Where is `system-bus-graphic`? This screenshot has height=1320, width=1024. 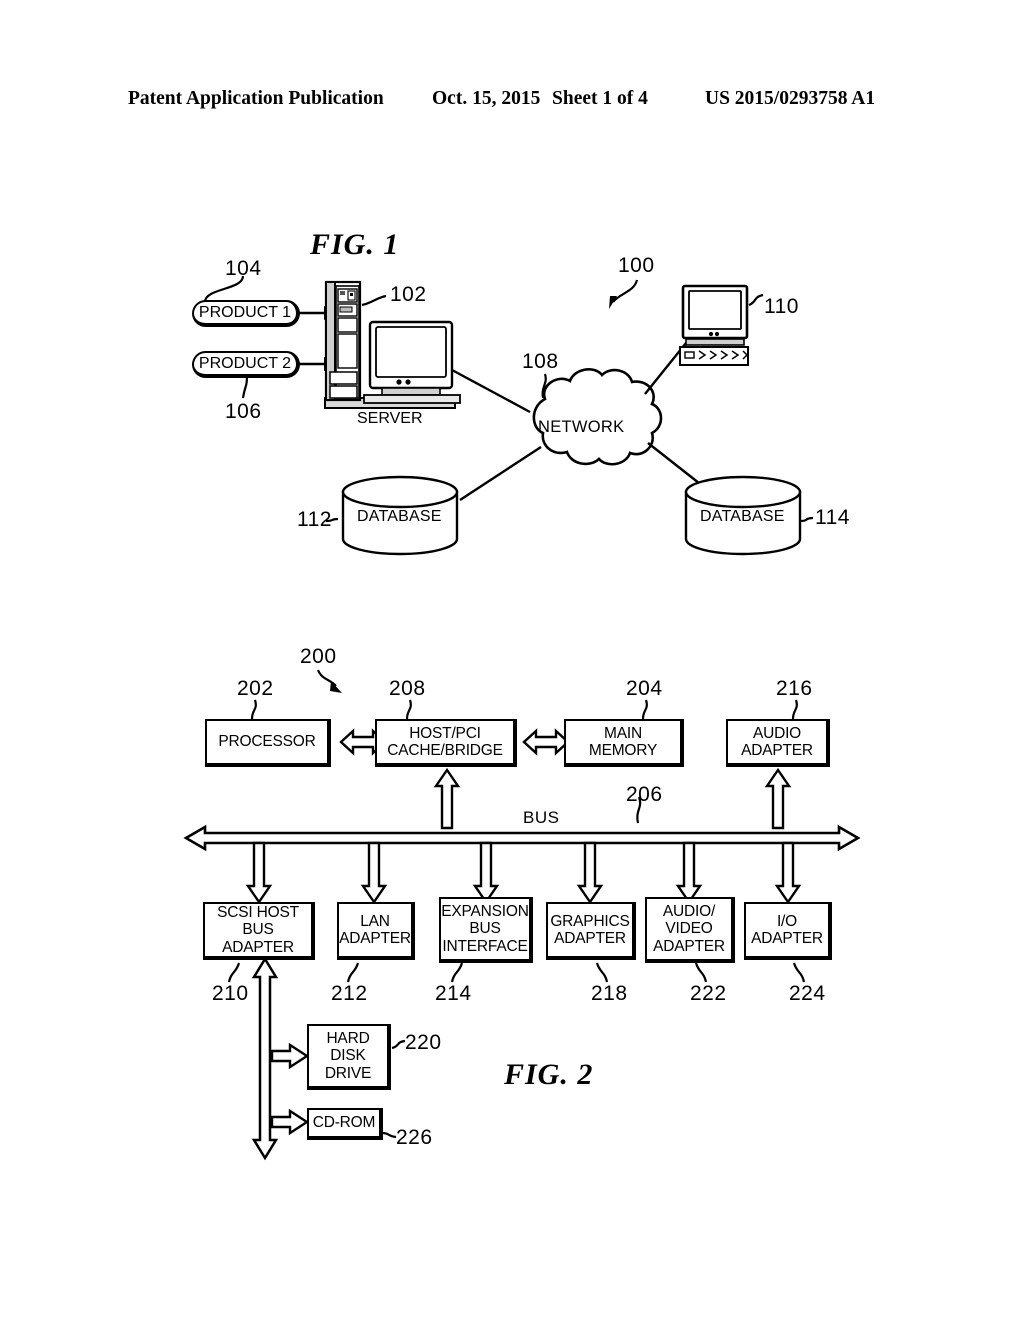
system-bus-graphic is located at coordinates (522, 838).